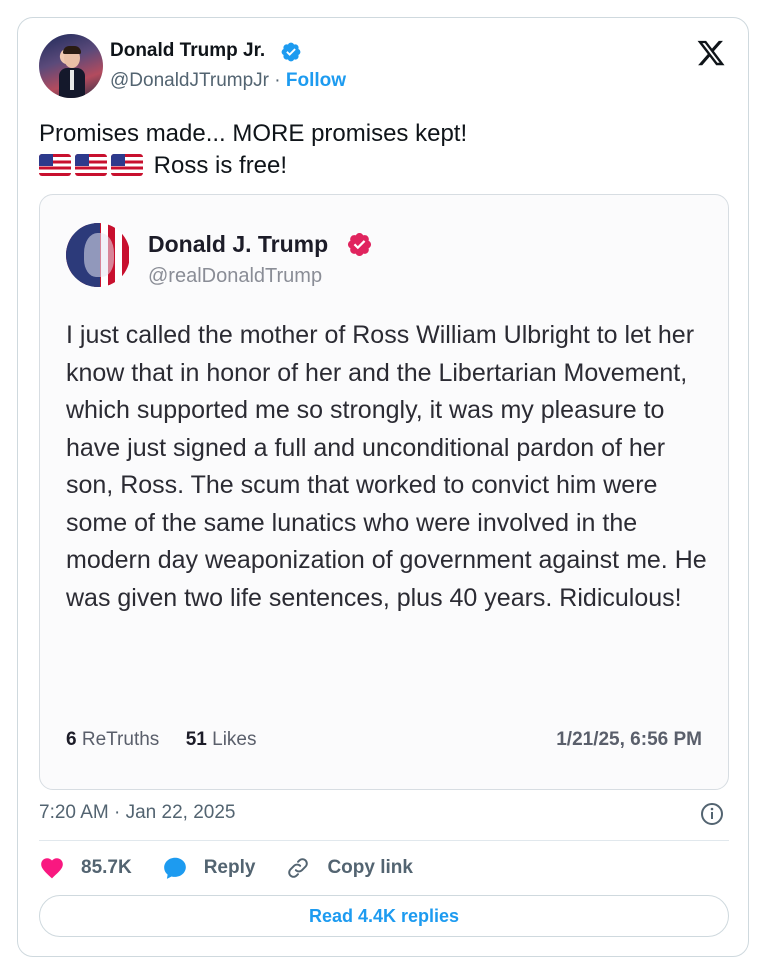 This screenshot has height=972, width=766. I want to click on likes-label: Likes, so click(234, 739).